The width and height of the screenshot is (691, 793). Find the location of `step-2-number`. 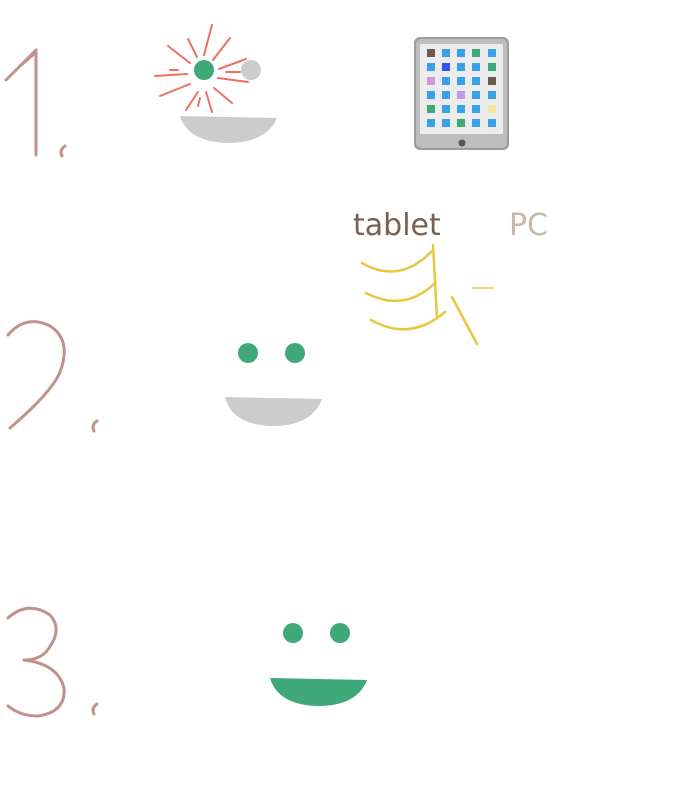

step-2-number is located at coordinates (52, 376).